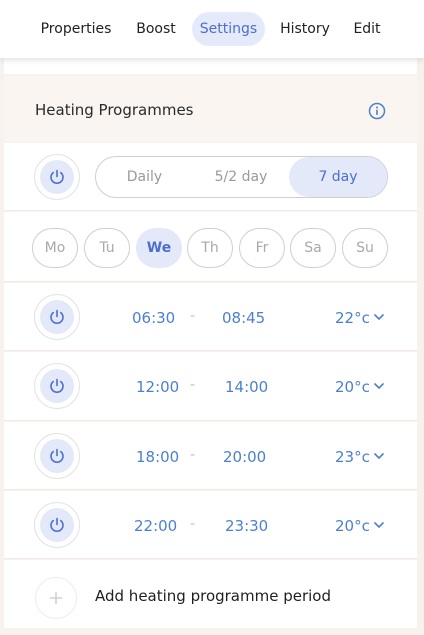 The height and width of the screenshot is (635, 424). I want to click on top-tab-bar: Properties Boost Settings History Edit, so click(212, 29).